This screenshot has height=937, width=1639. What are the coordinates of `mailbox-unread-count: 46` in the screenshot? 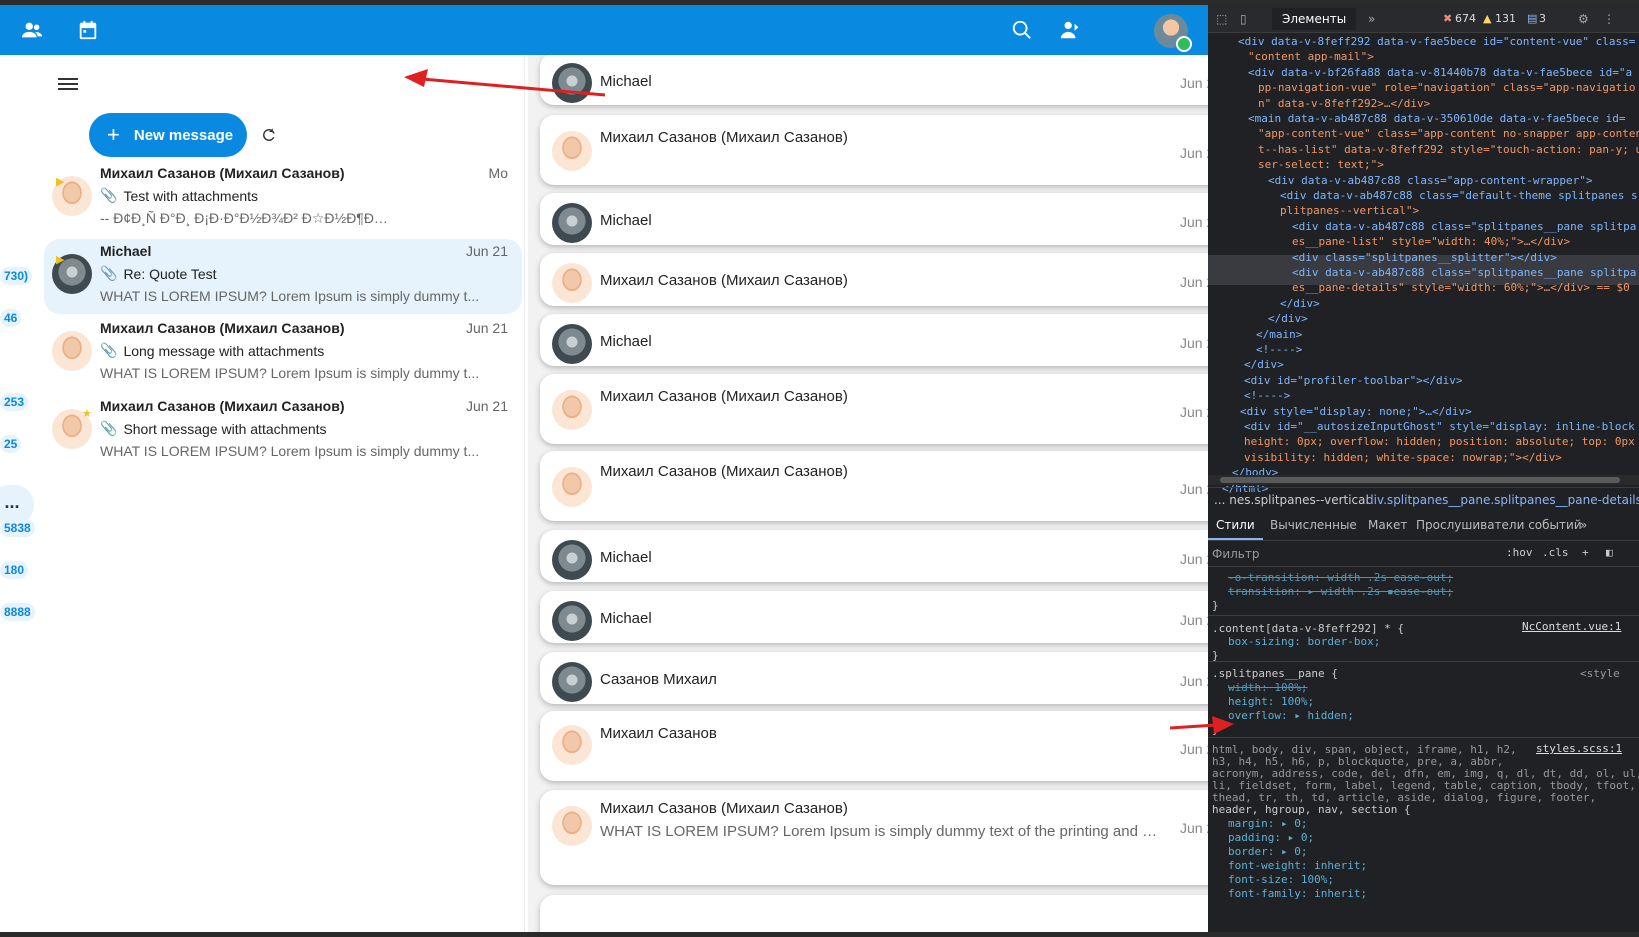 It's located at (11, 318).